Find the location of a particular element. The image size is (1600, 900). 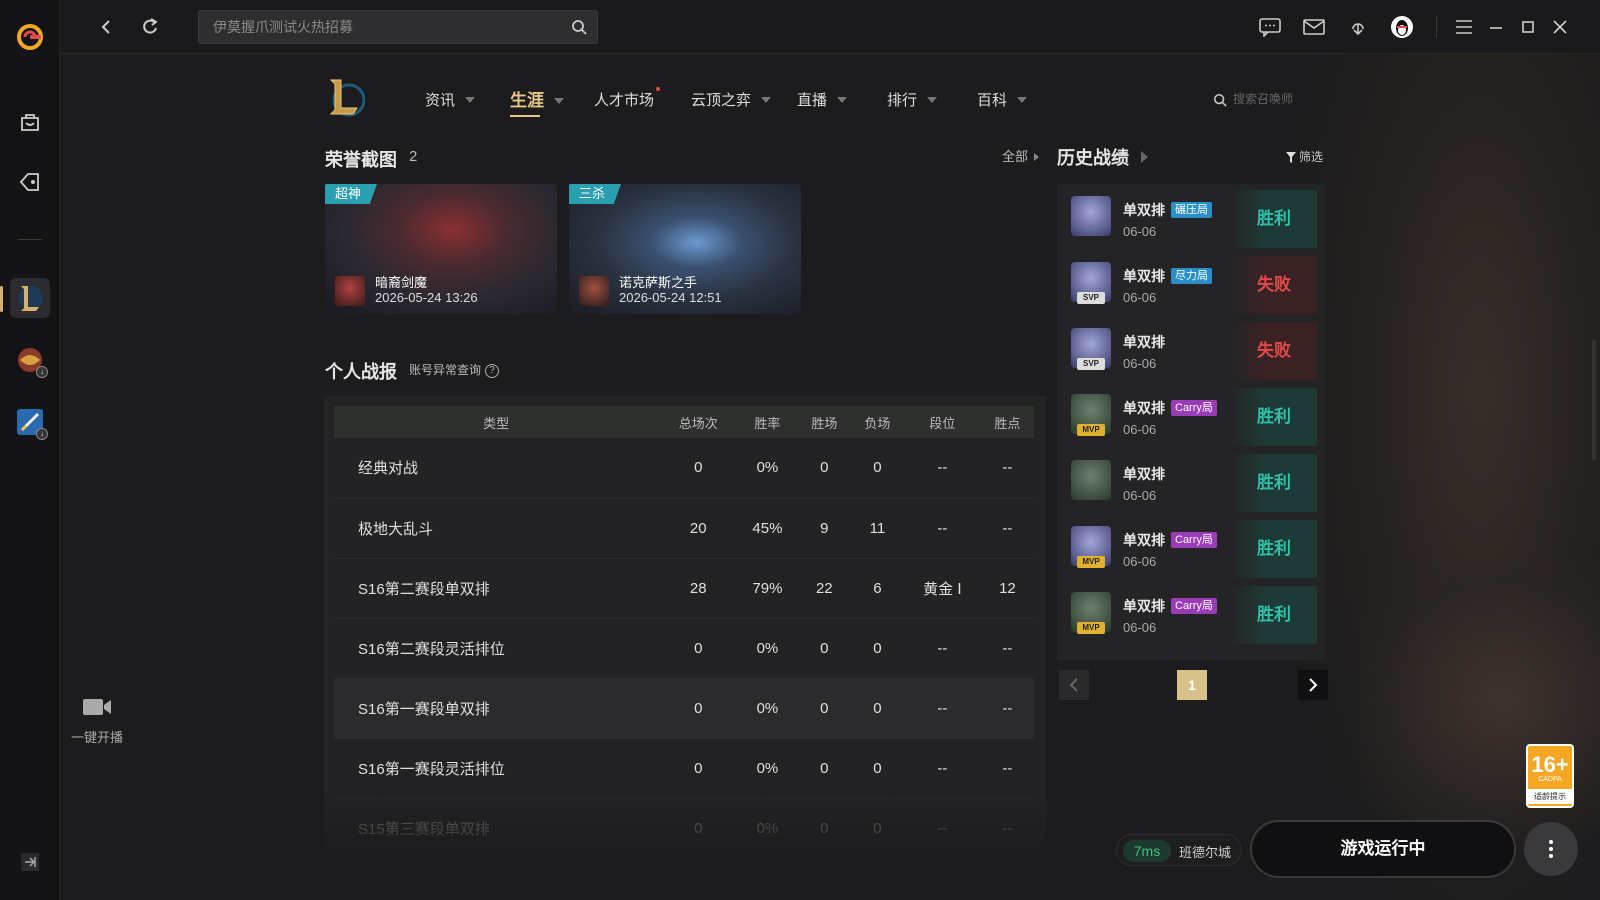

shot-time: 2026-05-24 12:51 is located at coordinates (670, 297).